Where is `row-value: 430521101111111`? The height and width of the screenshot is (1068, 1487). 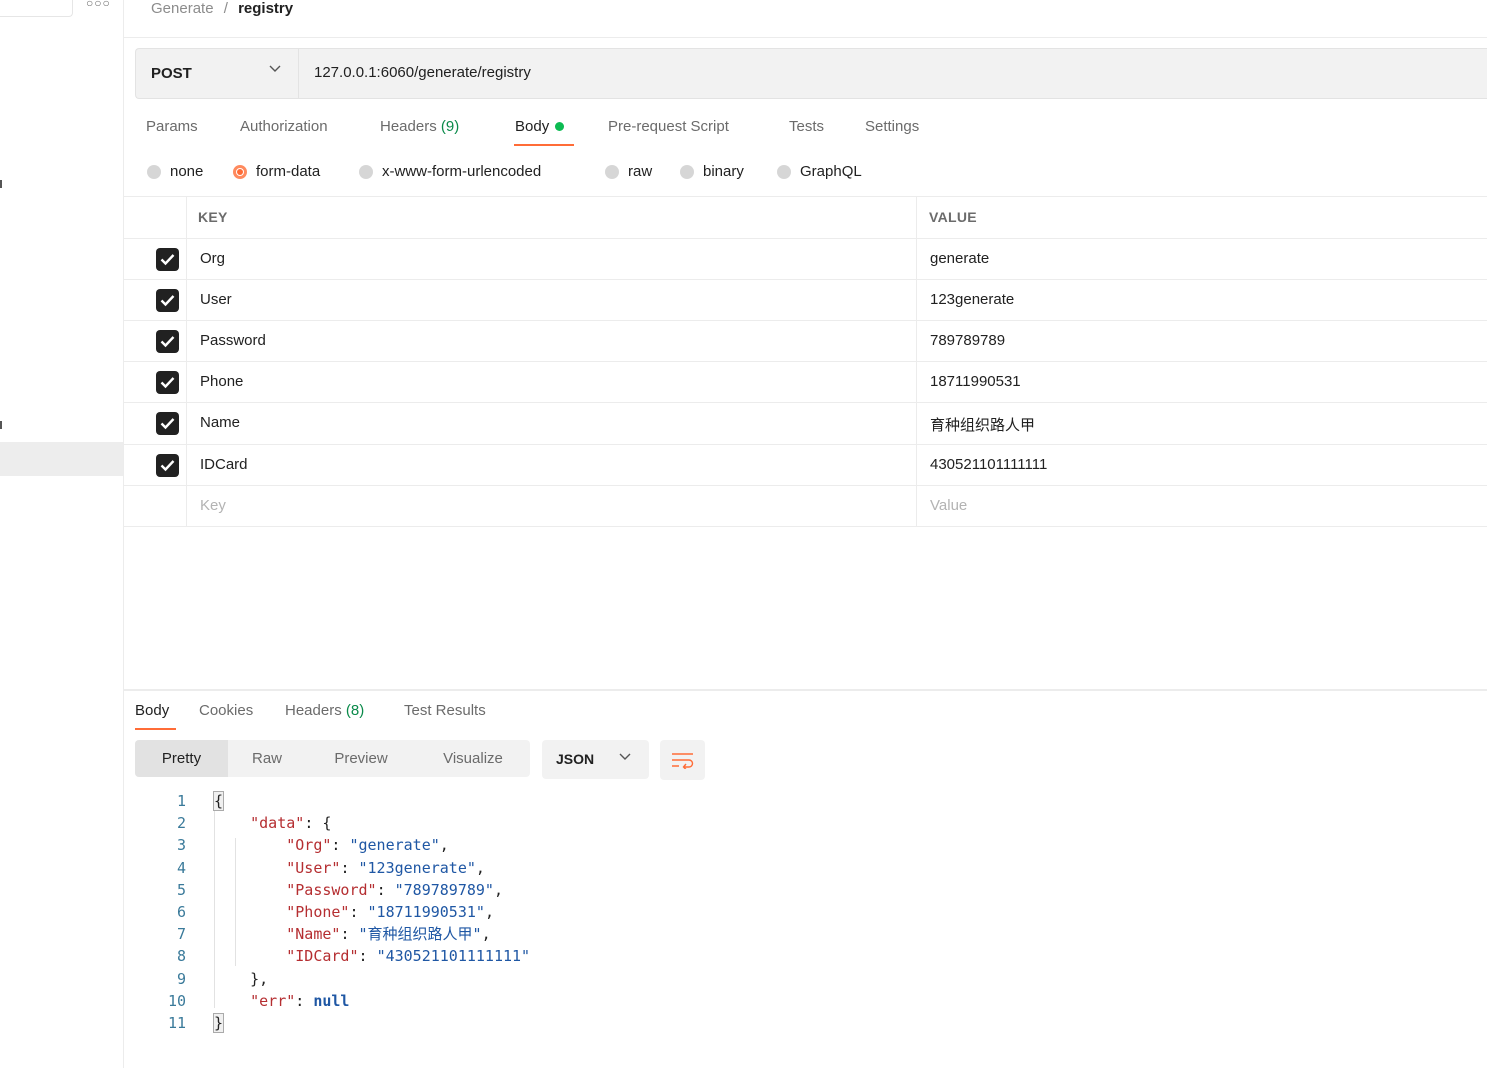
row-value: 430521101111111 is located at coordinates (988, 464).